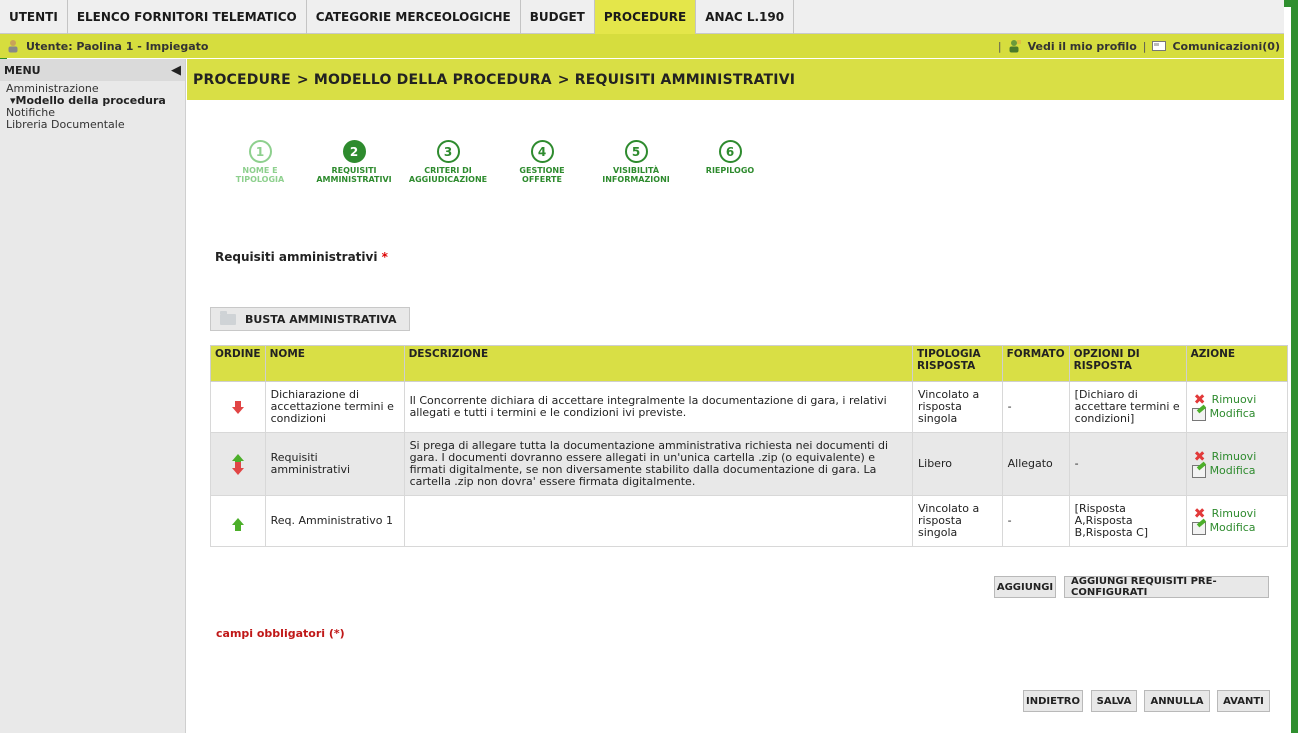 Image resolution: width=1298 pixels, height=733 pixels. Describe the element at coordinates (448, 170) in the screenshot. I see `step-label: CRITERI DI` at that location.